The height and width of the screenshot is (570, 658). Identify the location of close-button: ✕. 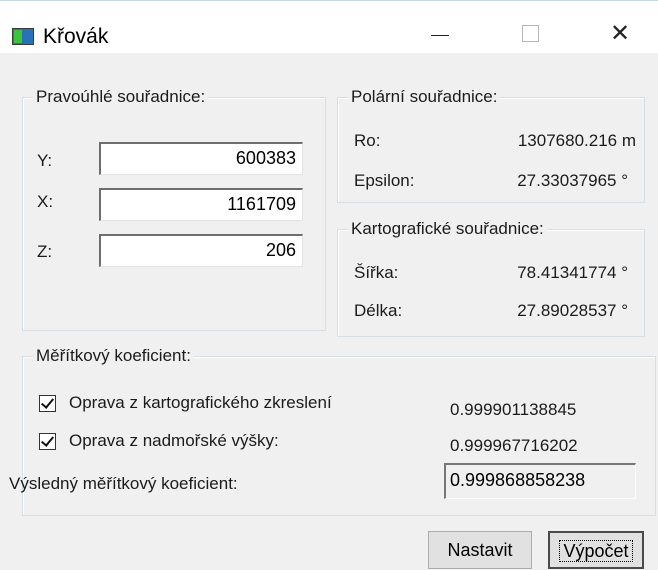
(620, 33).